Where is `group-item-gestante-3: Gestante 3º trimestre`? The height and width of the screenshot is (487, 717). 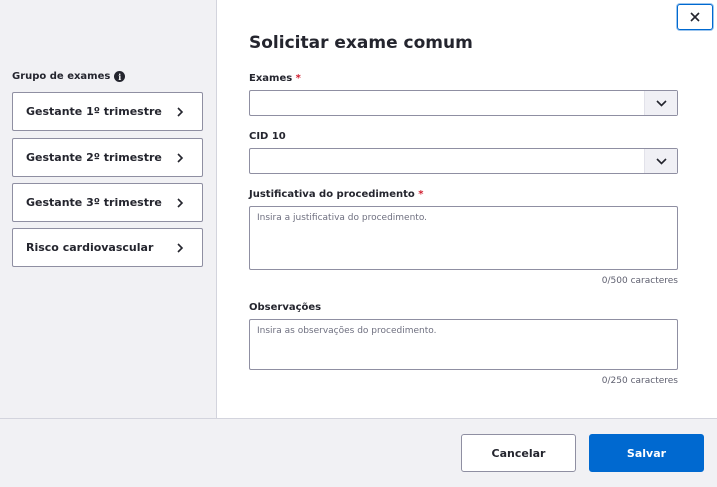 group-item-gestante-3: Gestante 3º trimestre is located at coordinates (107, 202).